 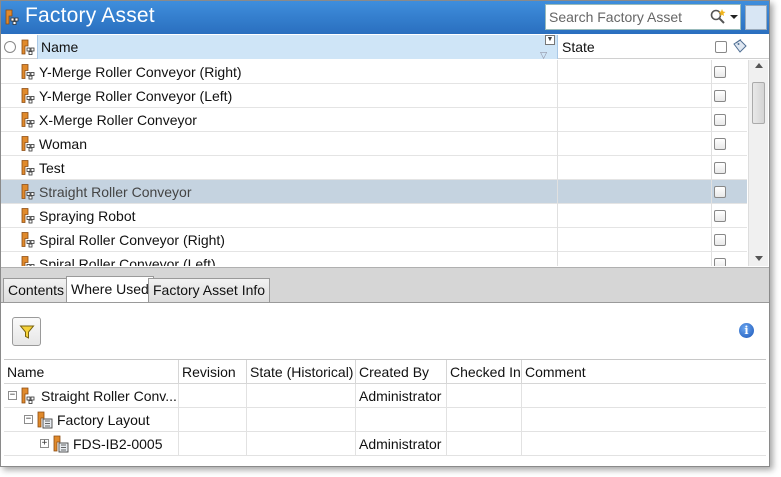 I want to click on detail-tabs: Contents Where Used Factory Asset Info, so click(x=385, y=285).